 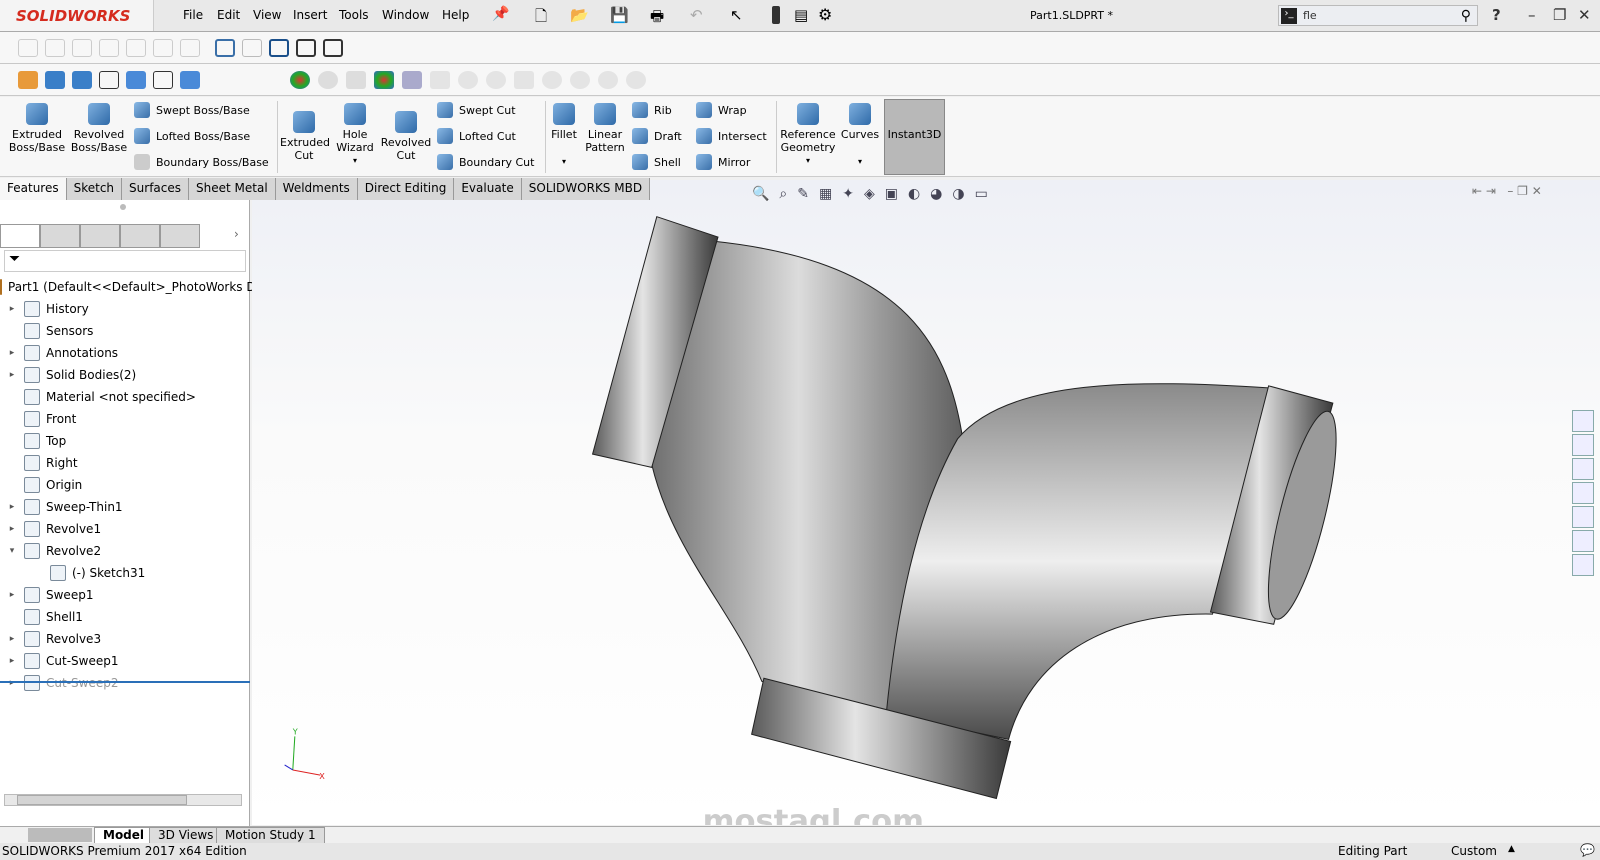 What do you see at coordinates (82, 80) in the screenshot?
I see `datum-icon` at bounding box center [82, 80].